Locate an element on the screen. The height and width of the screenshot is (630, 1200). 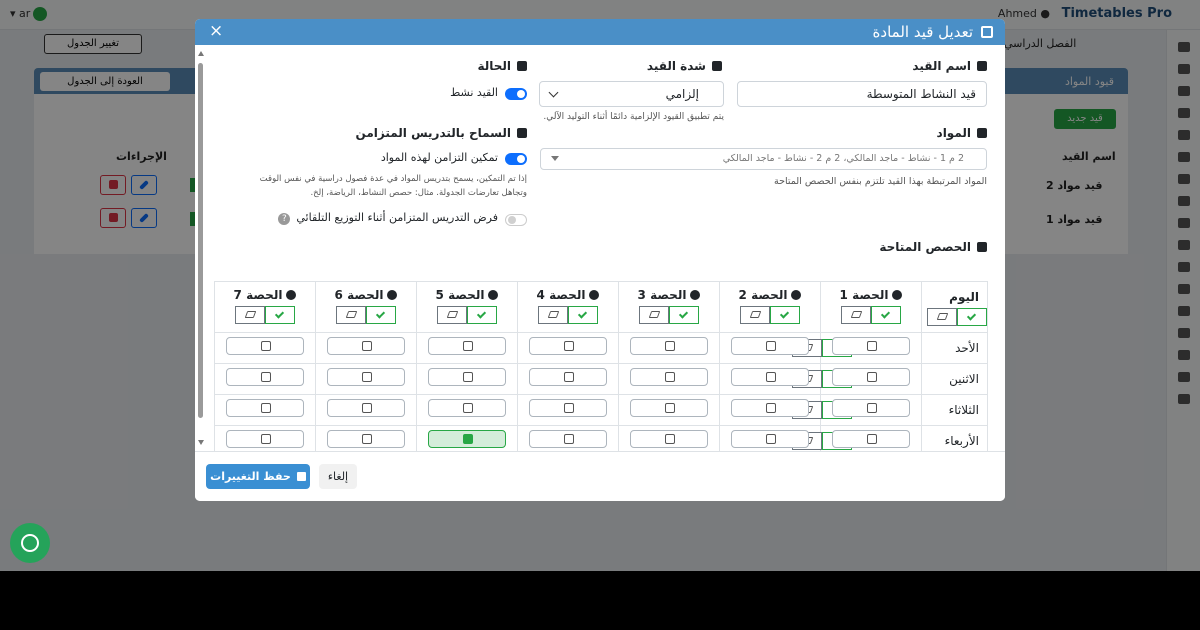
scrollbar-thumb is located at coordinates (200, 240).